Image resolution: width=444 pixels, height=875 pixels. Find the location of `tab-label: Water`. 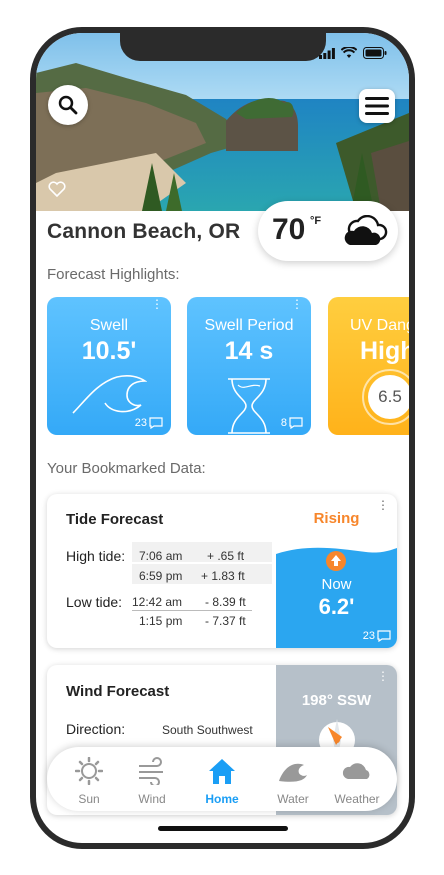

tab-label: Water is located at coordinates (293, 799).